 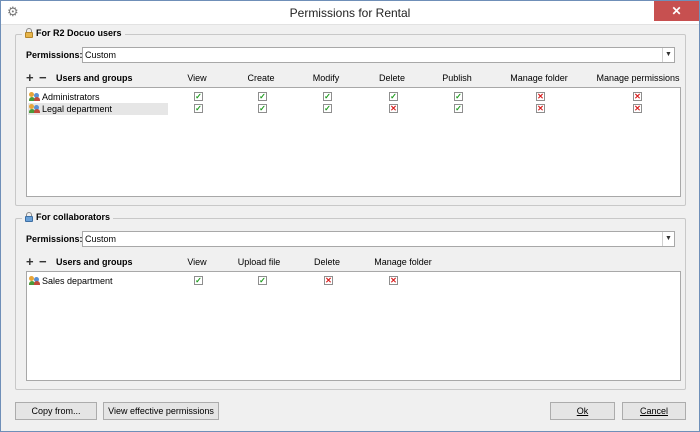 I want to click on ok-button: Ok, so click(x=582, y=411).